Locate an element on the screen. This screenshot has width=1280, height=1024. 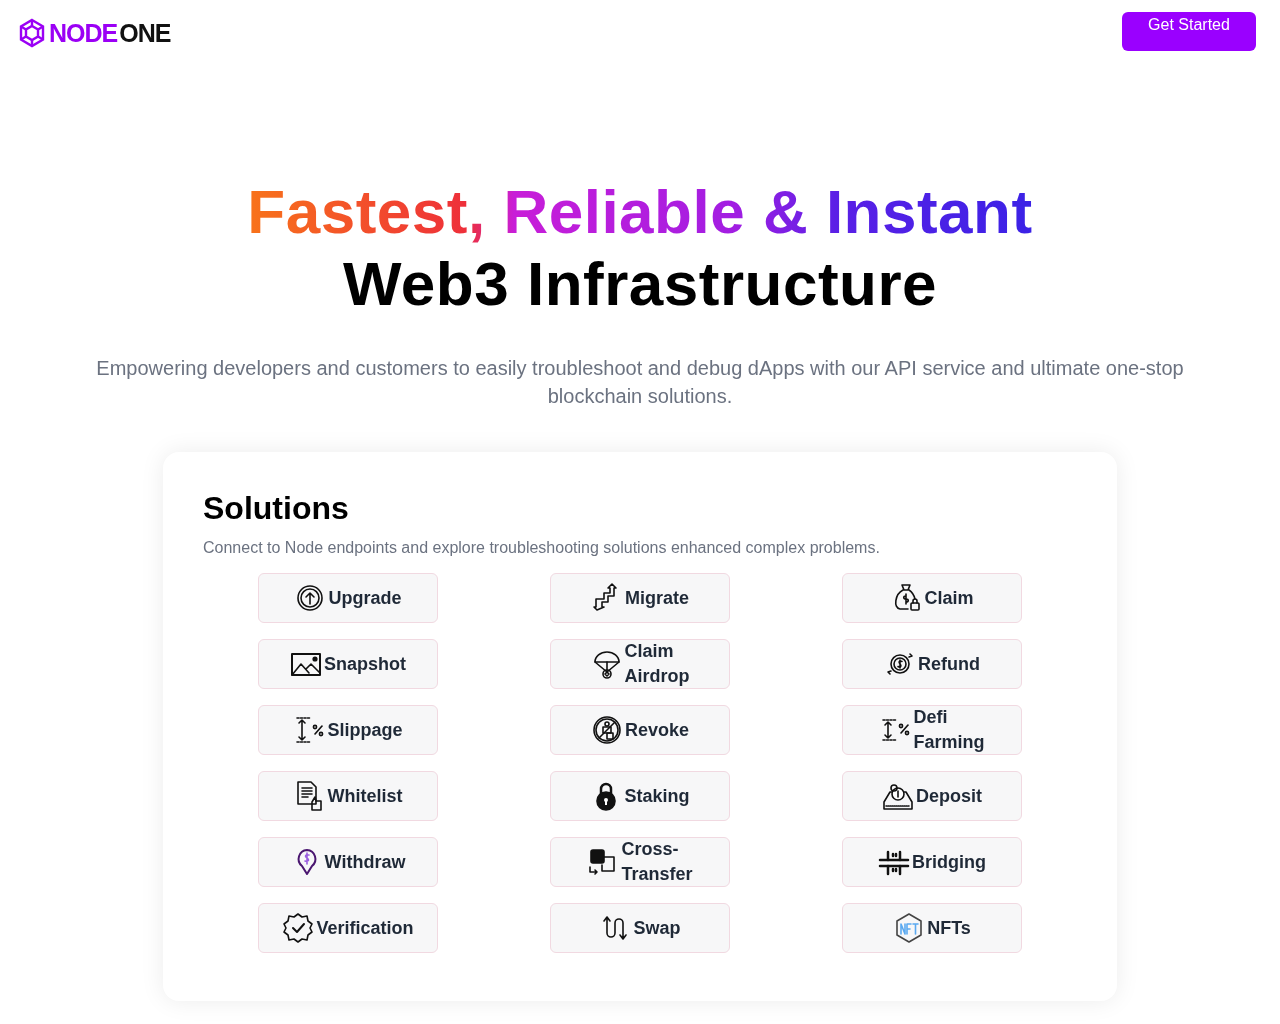
solution-button: Upgrade is located at coordinates (348, 598).